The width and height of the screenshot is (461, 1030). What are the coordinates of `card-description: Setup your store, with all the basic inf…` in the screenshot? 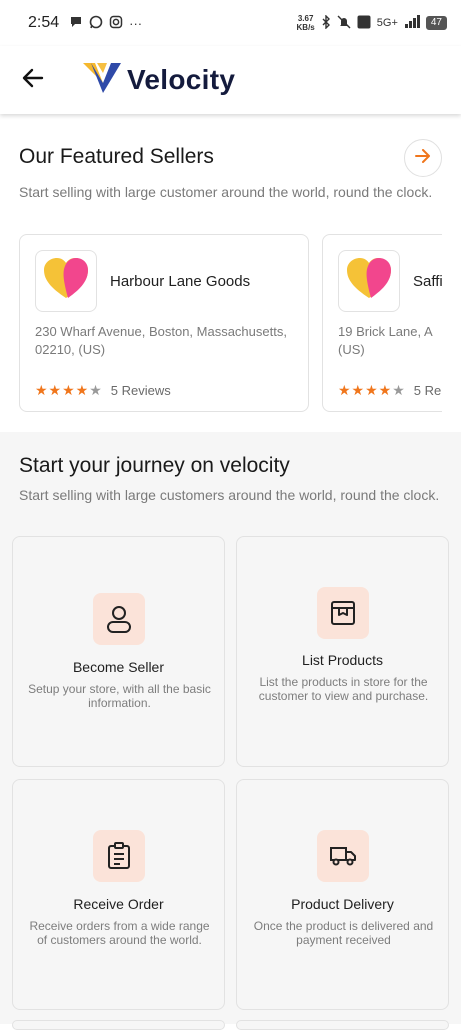 It's located at (119, 696).